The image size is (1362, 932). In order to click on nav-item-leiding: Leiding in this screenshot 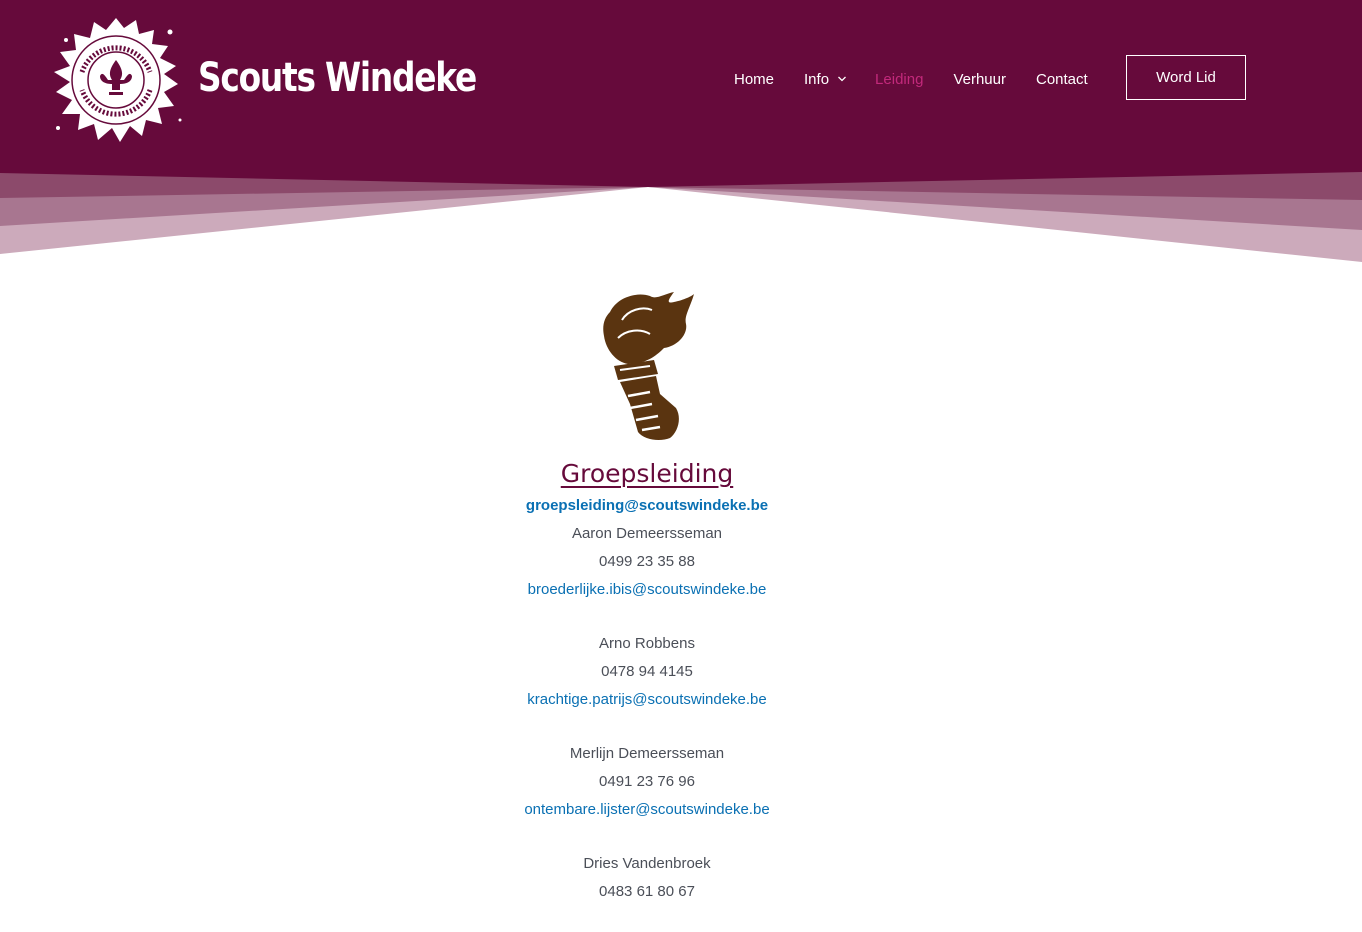, I will do `click(899, 79)`.